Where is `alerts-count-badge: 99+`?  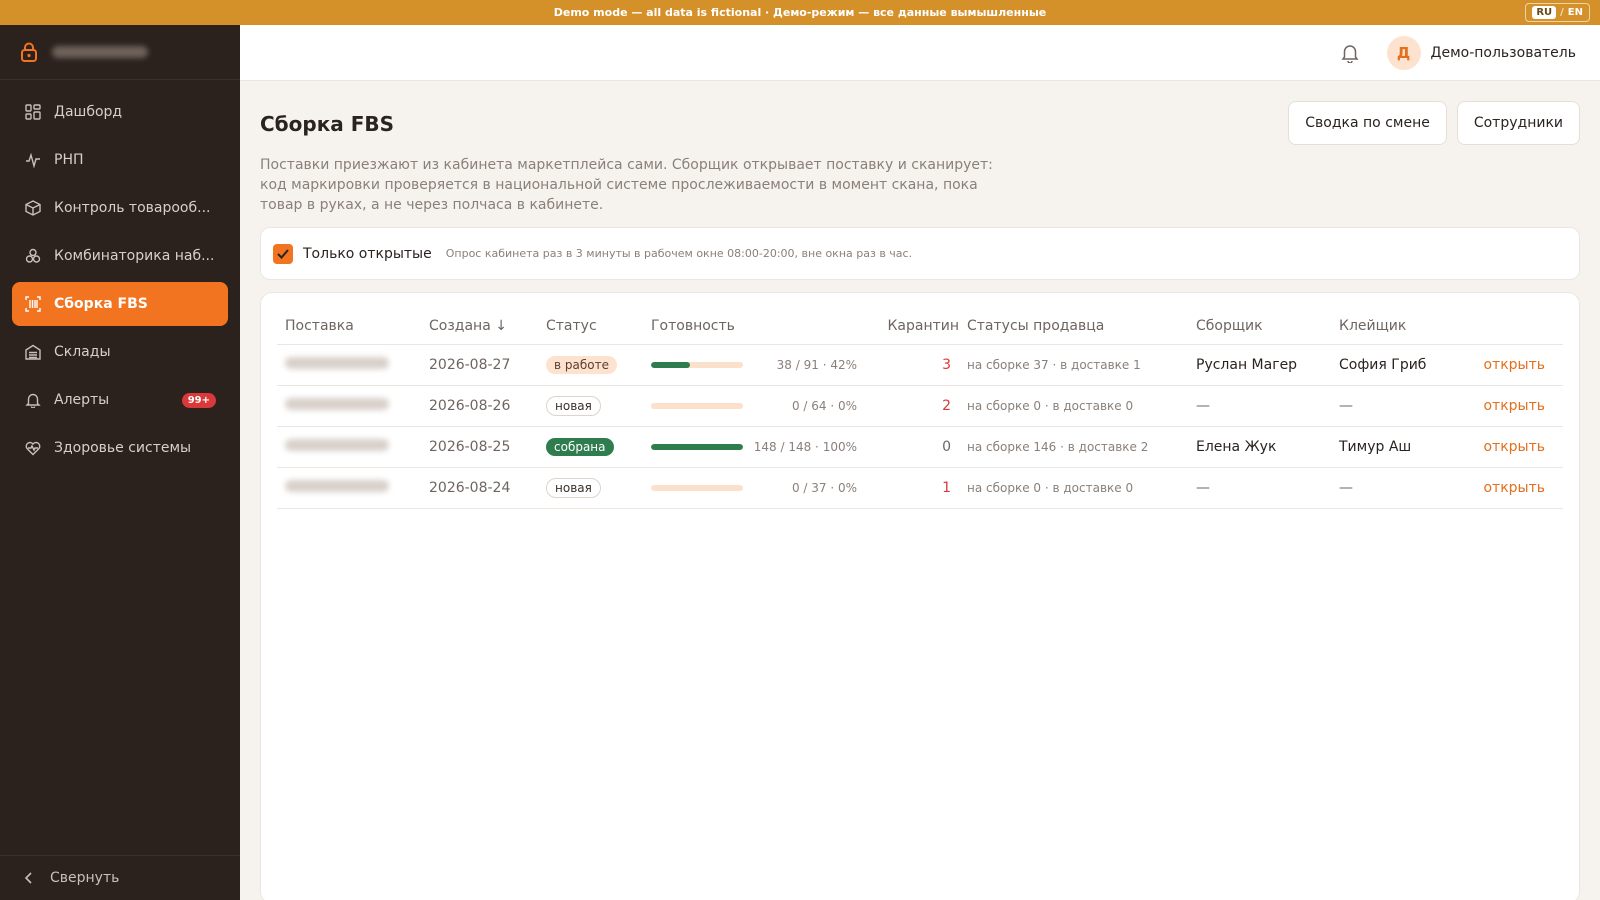
alerts-count-badge: 99+ is located at coordinates (198, 400).